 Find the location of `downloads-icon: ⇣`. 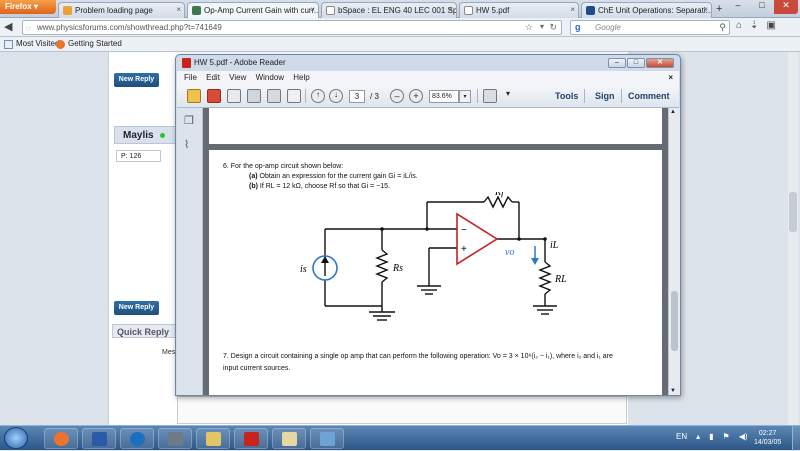

downloads-icon: ⇣ is located at coordinates (754, 25).